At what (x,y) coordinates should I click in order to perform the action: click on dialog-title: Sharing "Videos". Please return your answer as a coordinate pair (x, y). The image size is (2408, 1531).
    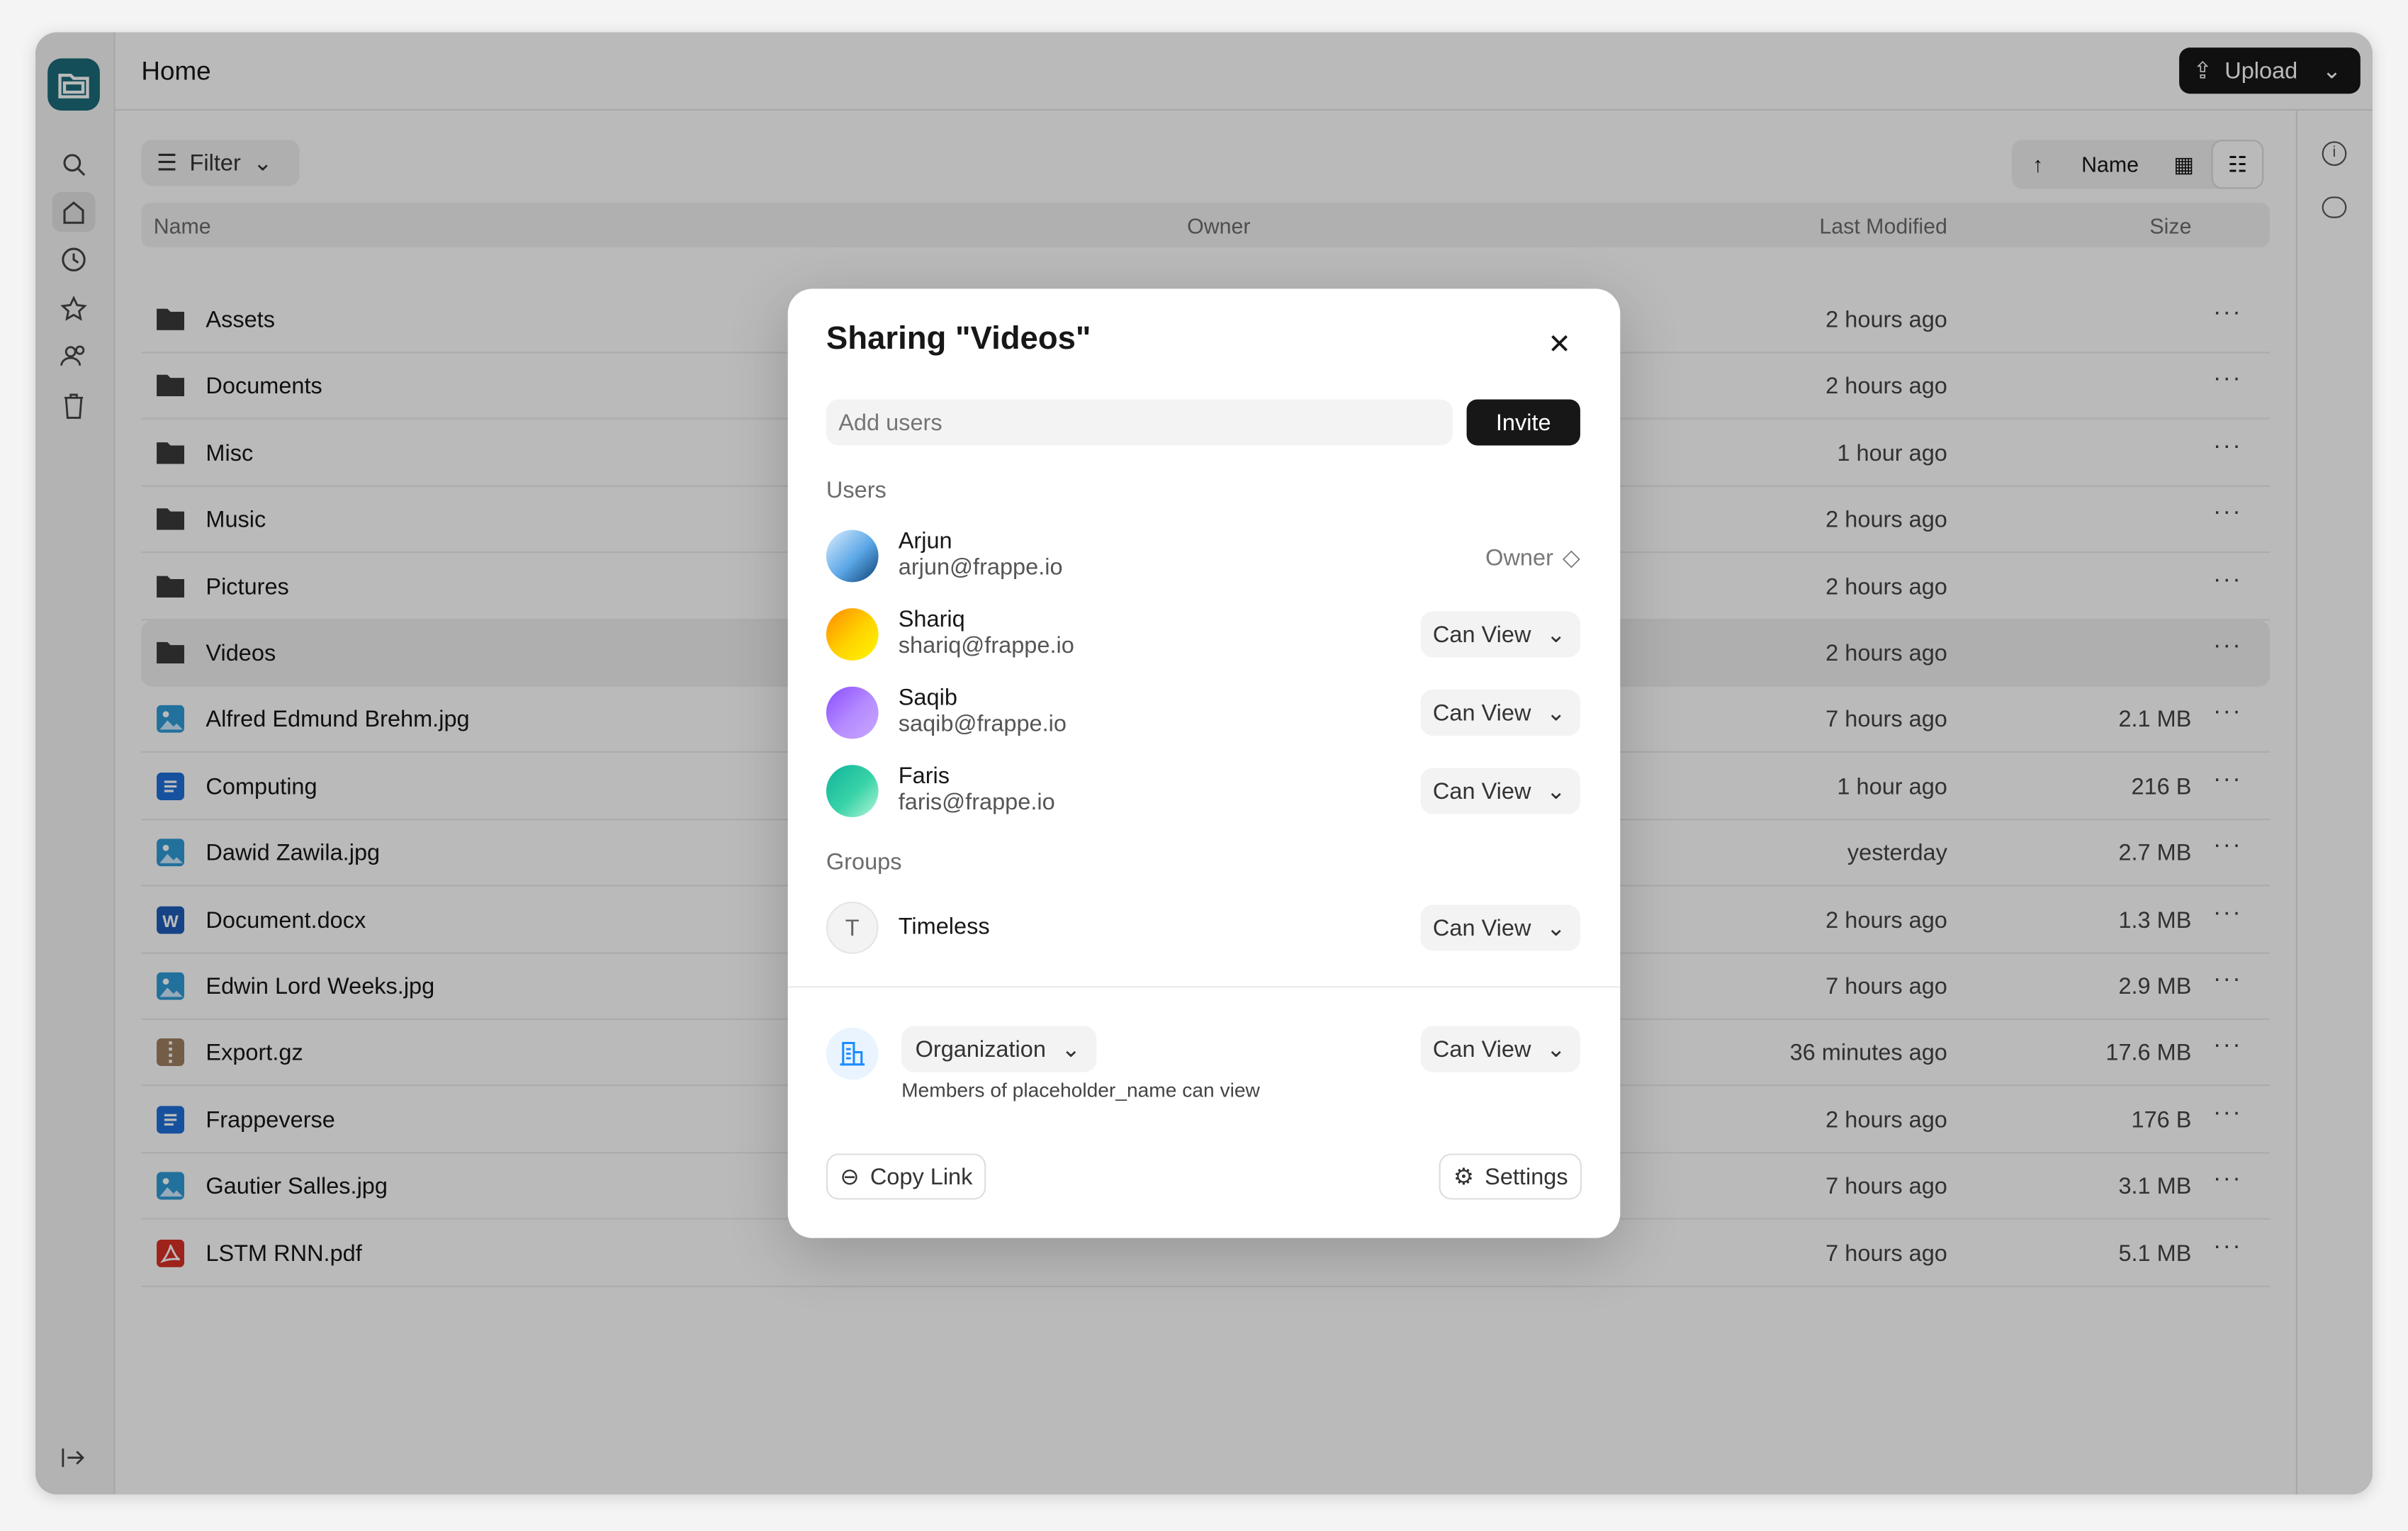
    Looking at the image, I should click on (958, 338).